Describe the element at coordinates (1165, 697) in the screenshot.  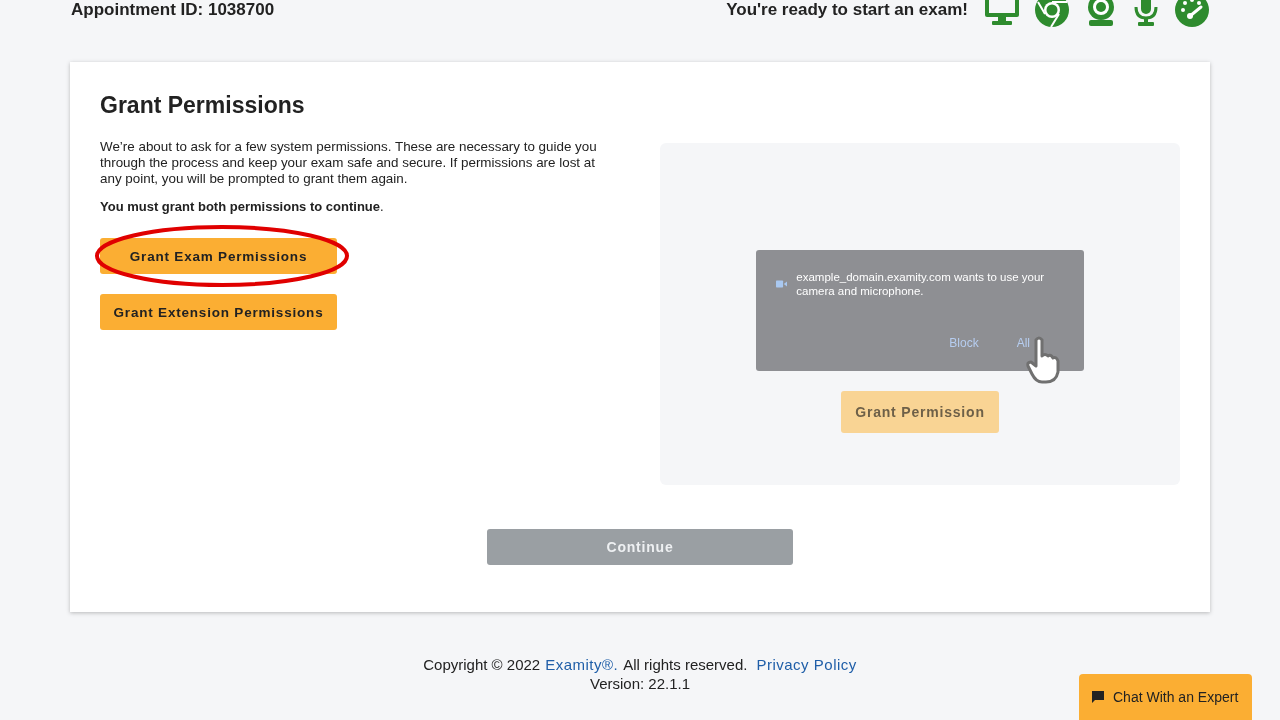
I see `chat-button: Chat With an Expert` at that location.